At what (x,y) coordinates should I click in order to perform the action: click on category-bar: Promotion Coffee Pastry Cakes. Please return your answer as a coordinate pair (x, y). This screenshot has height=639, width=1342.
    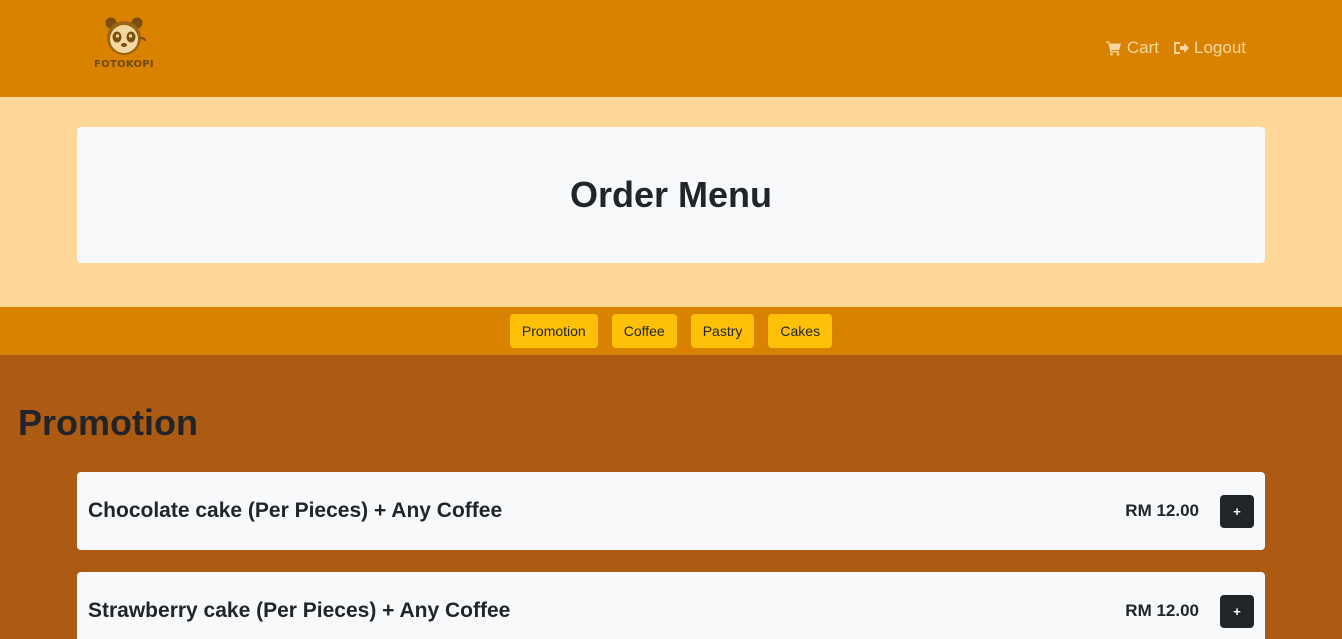
    Looking at the image, I should click on (671, 331).